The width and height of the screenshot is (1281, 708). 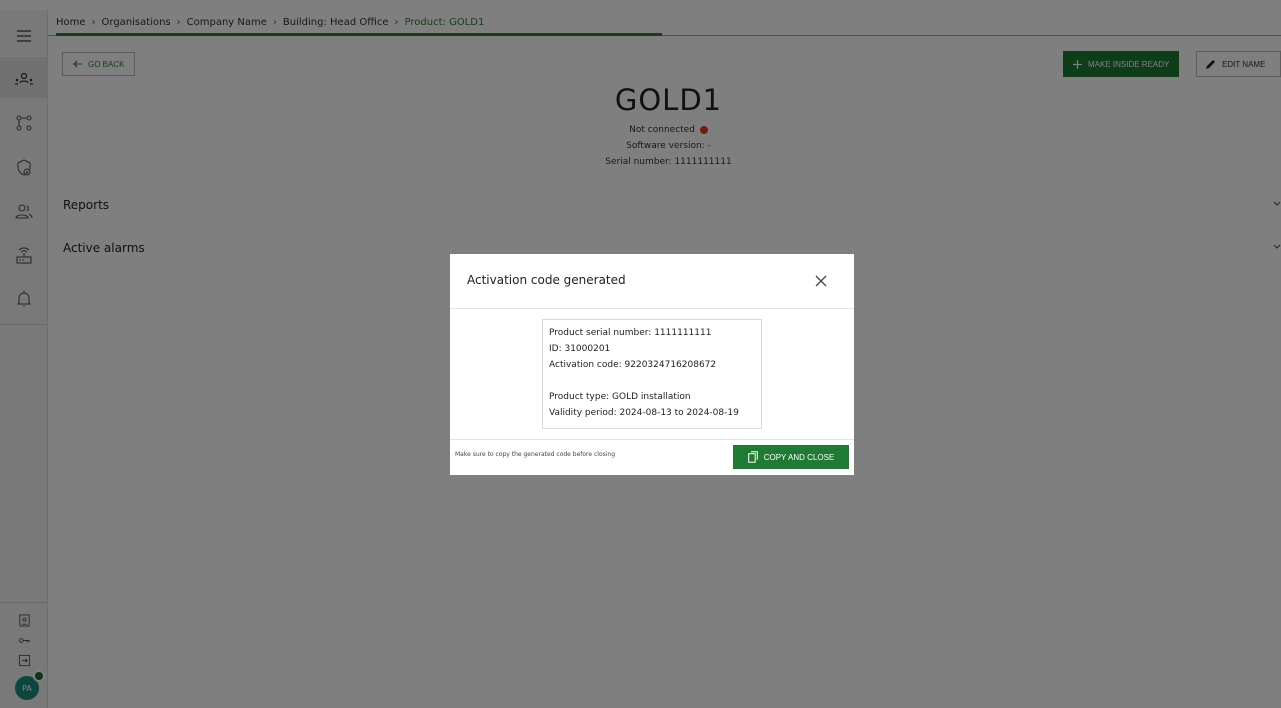 What do you see at coordinates (546, 280) in the screenshot?
I see `dialog-title: Activation code generated` at bounding box center [546, 280].